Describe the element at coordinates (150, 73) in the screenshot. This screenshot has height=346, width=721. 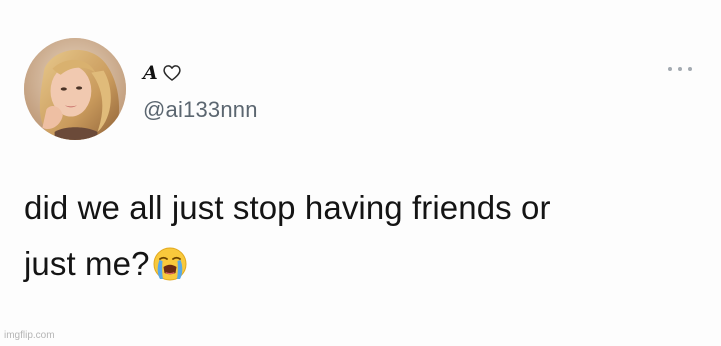
I see `display-name: A` at that location.